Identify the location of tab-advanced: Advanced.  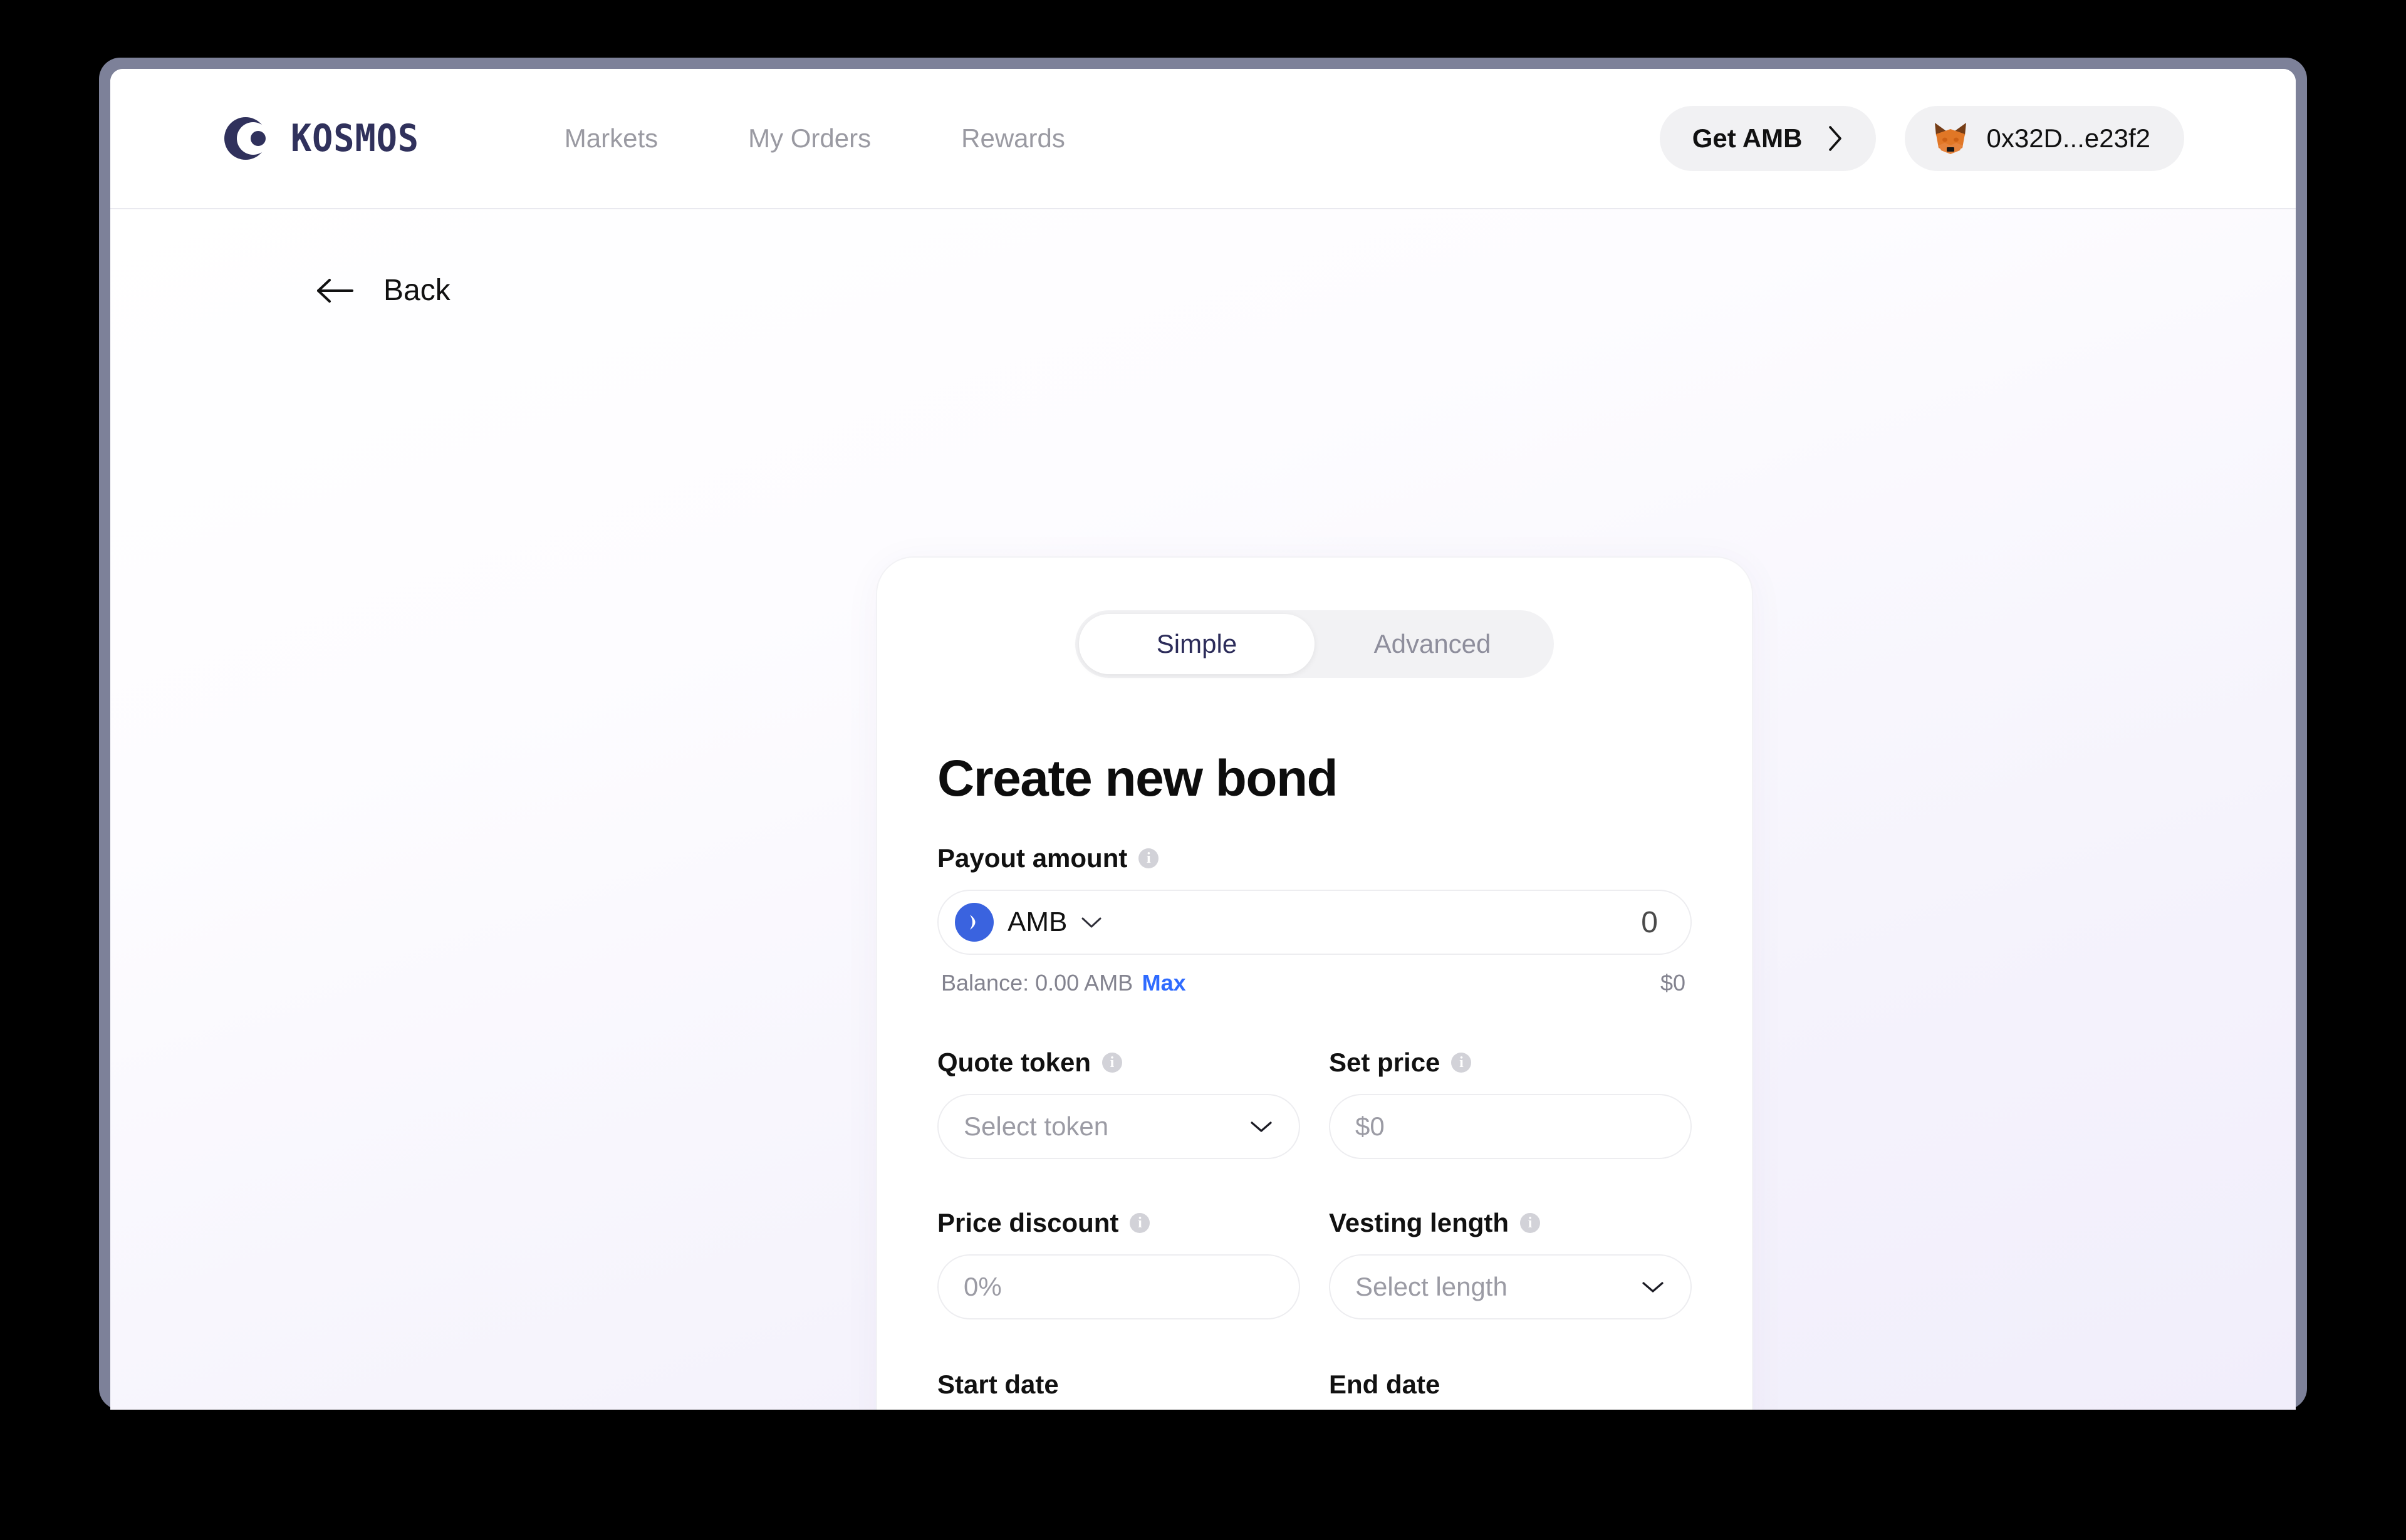
(1432, 644).